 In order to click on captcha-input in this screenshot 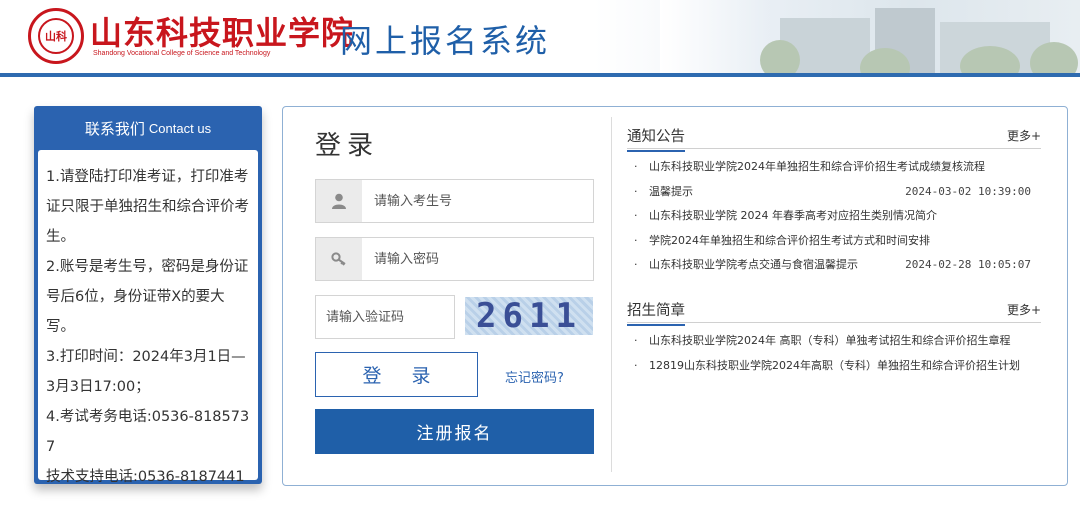, I will do `click(386, 317)`.